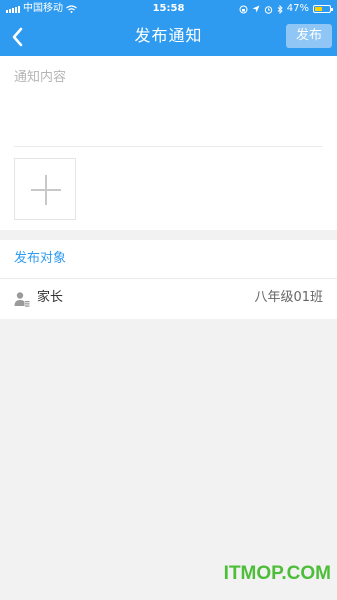 The height and width of the screenshot is (600, 337). What do you see at coordinates (40, 258) in the screenshot?
I see `publish-target-header: 发布对象` at bounding box center [40, 258].